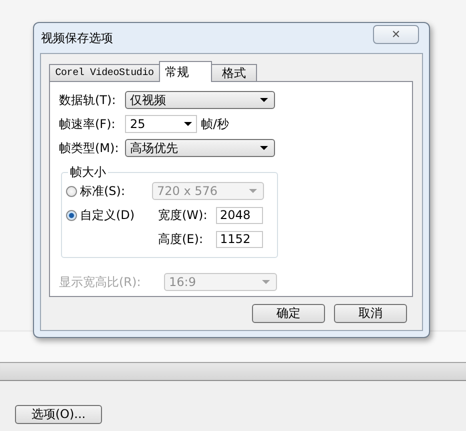 This screenshot has width=466, height=431. Describe the element at coordinates (100, 282) in the screenshot. I see `field-label: 显示宽高比(R):` at that location.